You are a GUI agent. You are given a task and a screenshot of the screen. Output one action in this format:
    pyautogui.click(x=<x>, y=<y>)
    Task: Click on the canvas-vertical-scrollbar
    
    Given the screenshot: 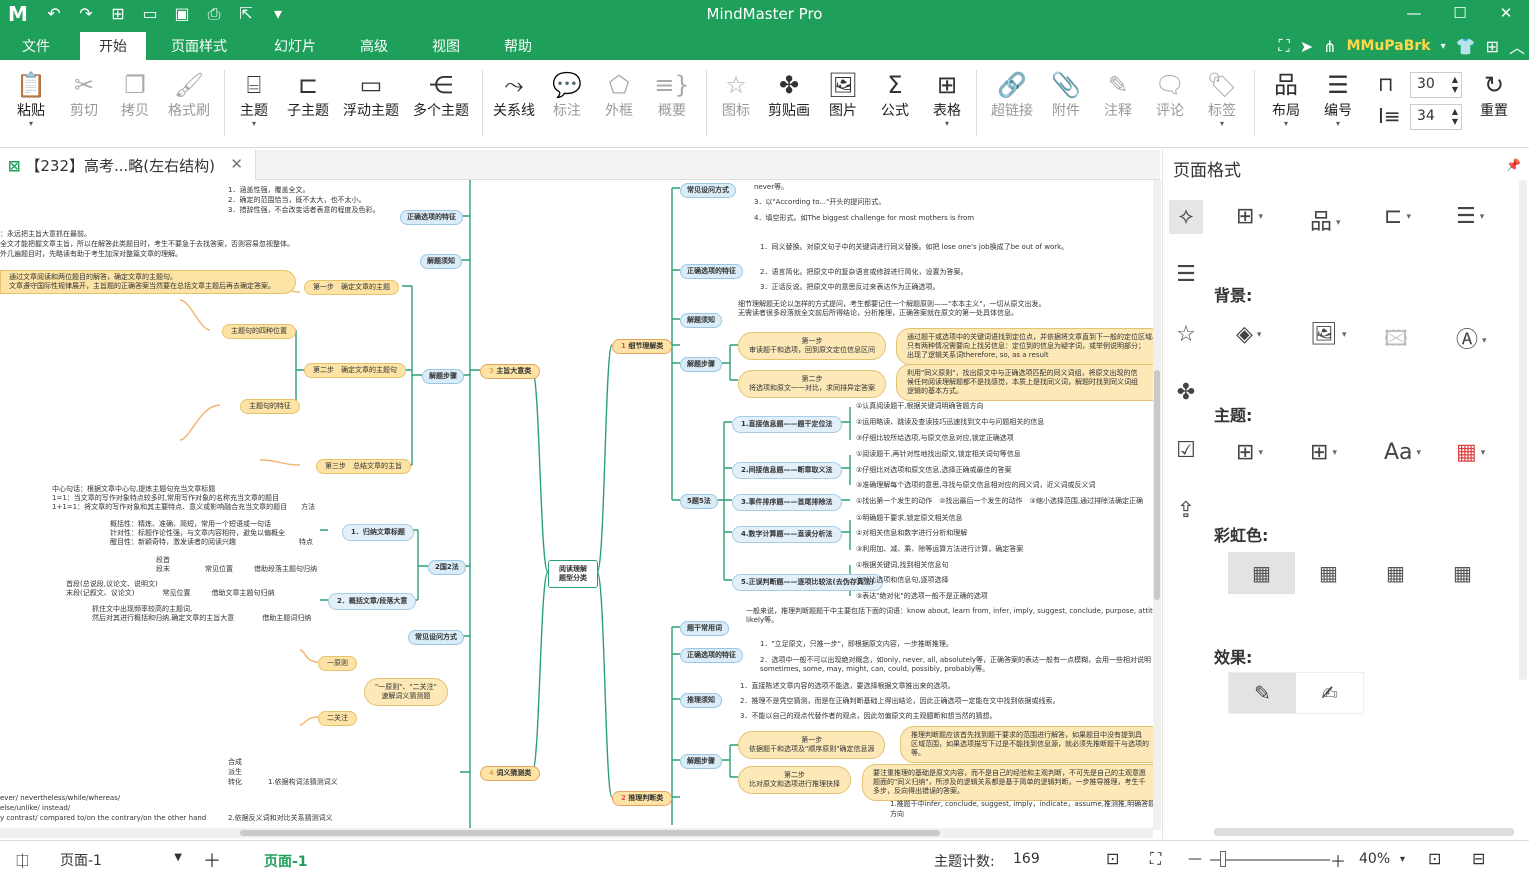 What is the action you would take?
    pyautogui.click(x=1157, y=505)
    